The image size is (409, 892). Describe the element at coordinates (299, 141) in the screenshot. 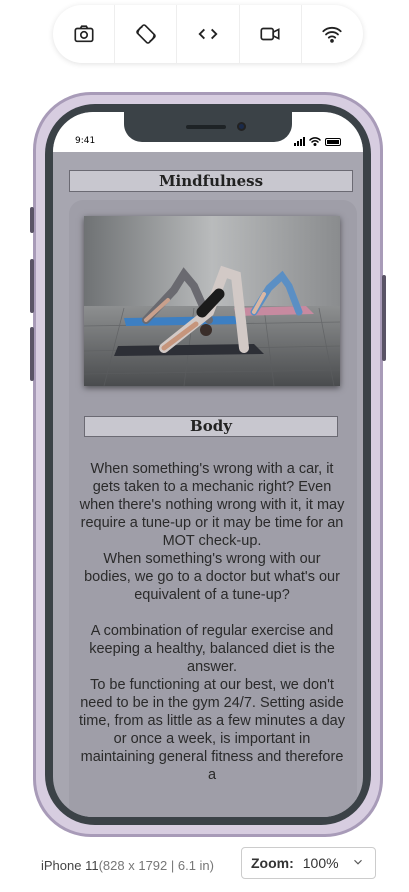

I see `signal-icon` at that location.